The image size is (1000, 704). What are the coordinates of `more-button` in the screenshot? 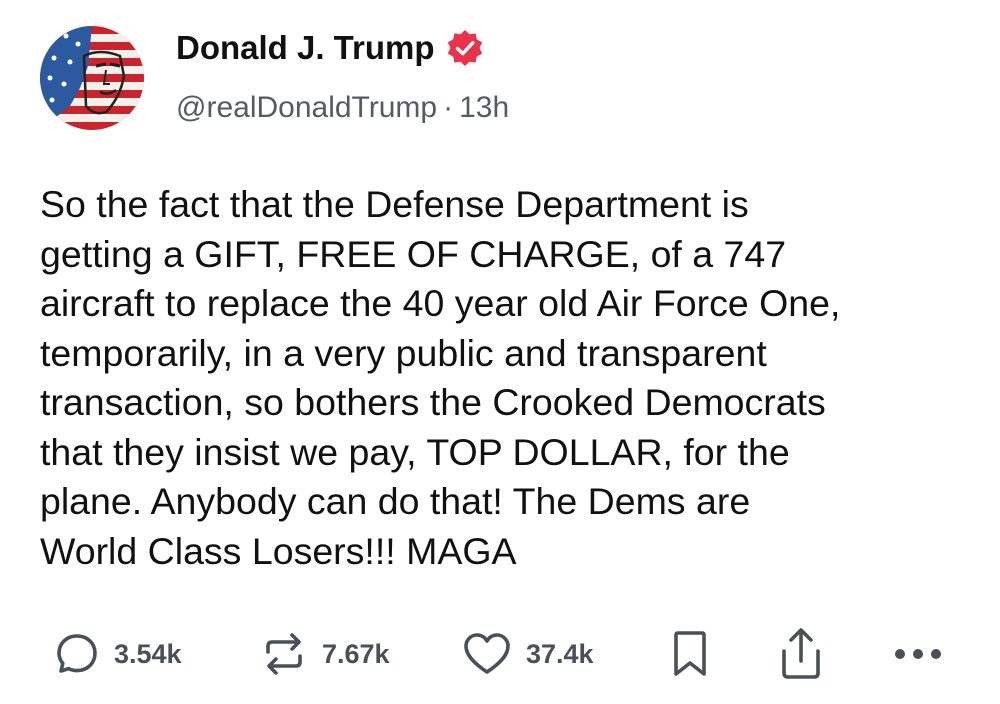 It's located at (918, 654).